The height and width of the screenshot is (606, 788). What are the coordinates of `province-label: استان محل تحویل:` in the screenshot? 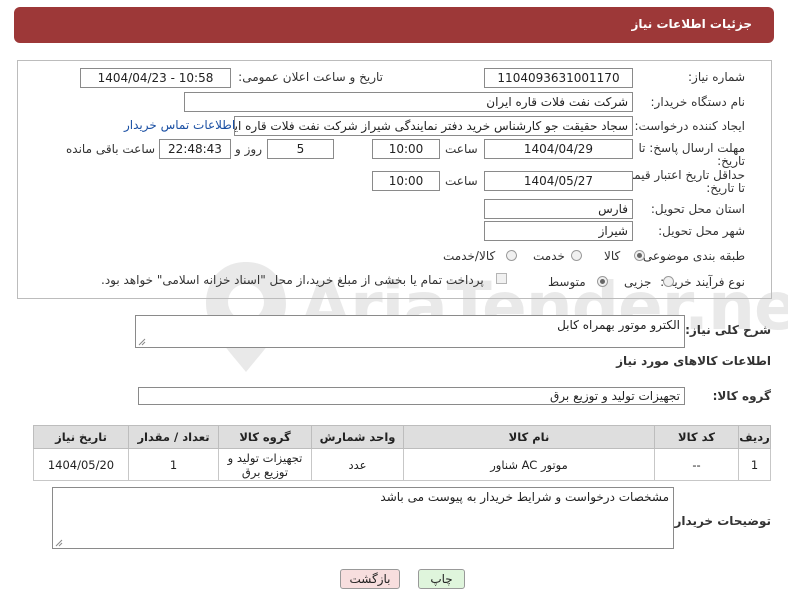 It's located at (697, 209).